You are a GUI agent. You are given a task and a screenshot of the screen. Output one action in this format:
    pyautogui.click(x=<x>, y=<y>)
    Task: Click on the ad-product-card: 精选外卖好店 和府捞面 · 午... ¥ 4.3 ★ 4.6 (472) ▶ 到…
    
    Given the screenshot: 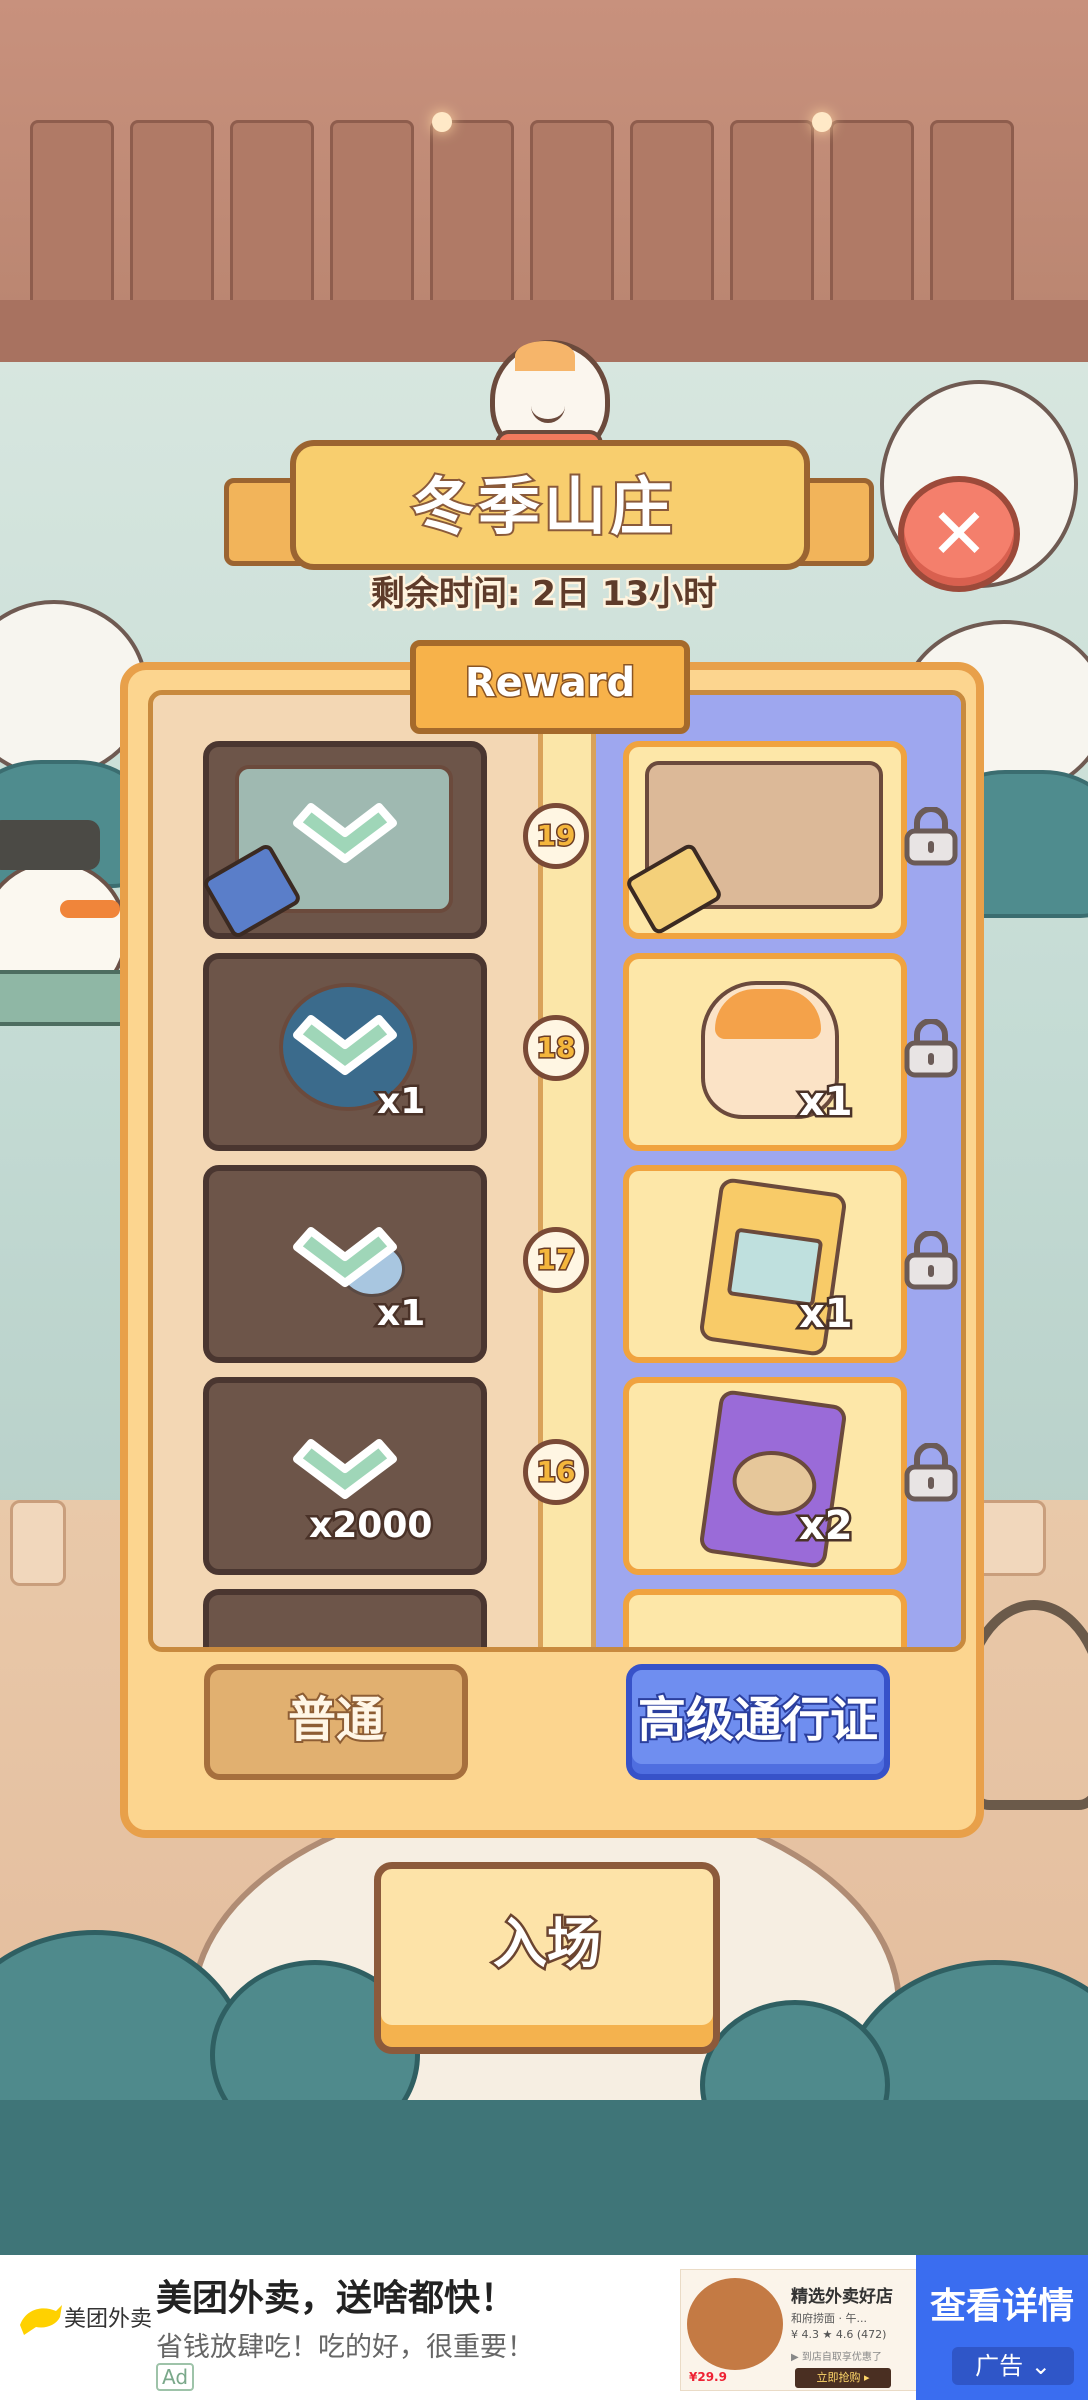 What is the action you would take?
    pyautogui.click(x=801, y=2330)
    